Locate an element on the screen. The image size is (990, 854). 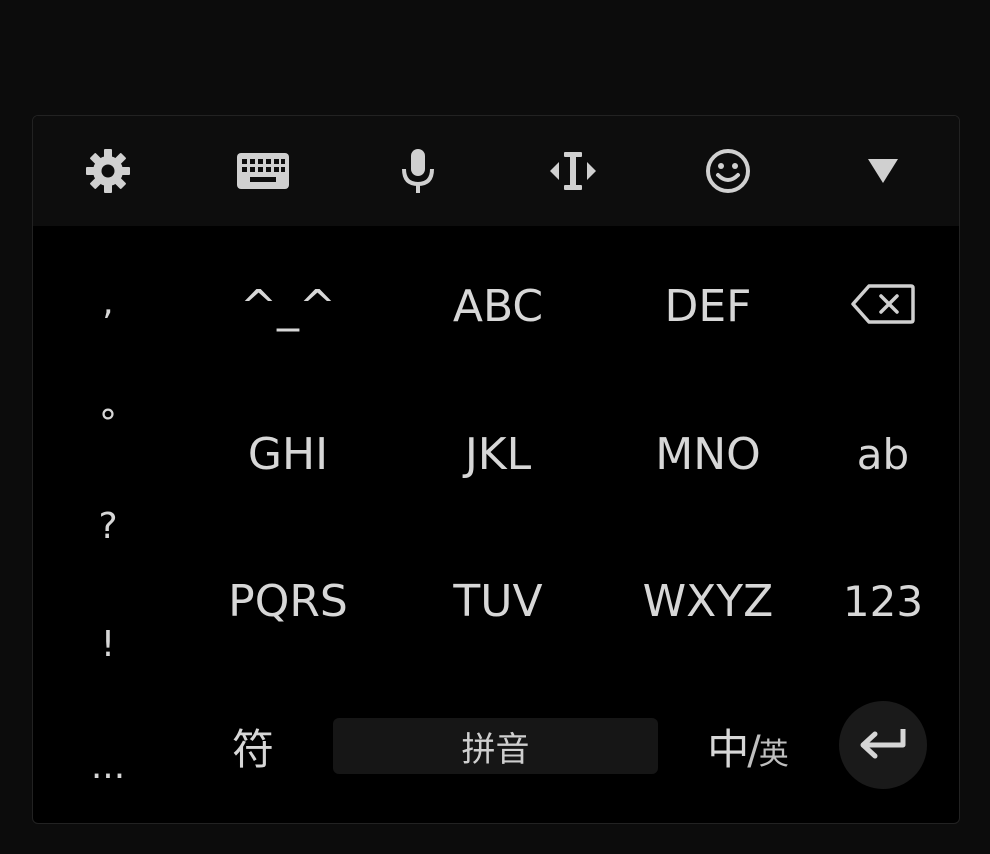
microphone-icon is located at coordinates (418, 171).